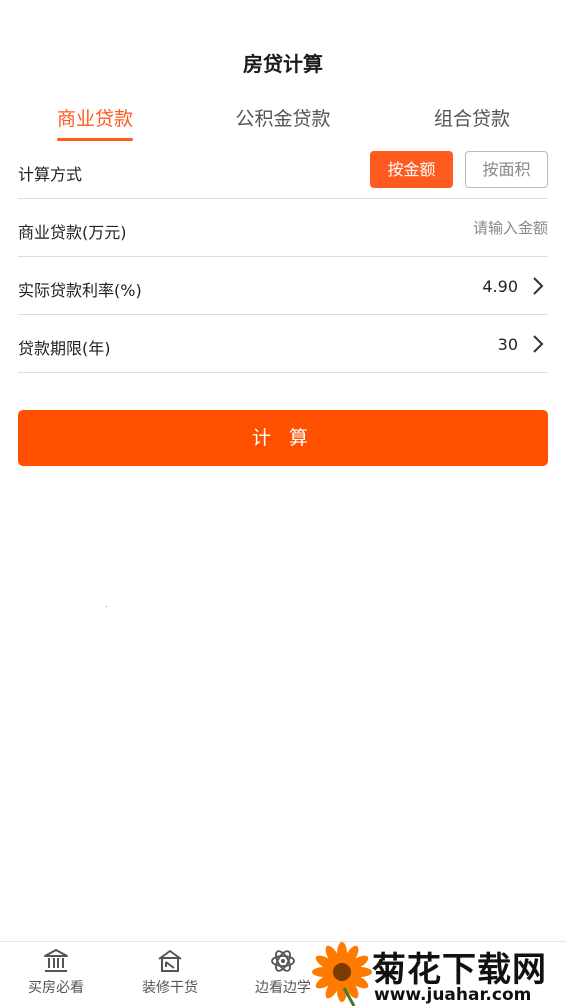 The width and height of the screenshot is (566, 1006). What do you see at coordinates (283, 64) in the screenshot?
I see `page-title: 房贷计算` at bounding box center [283, 64].